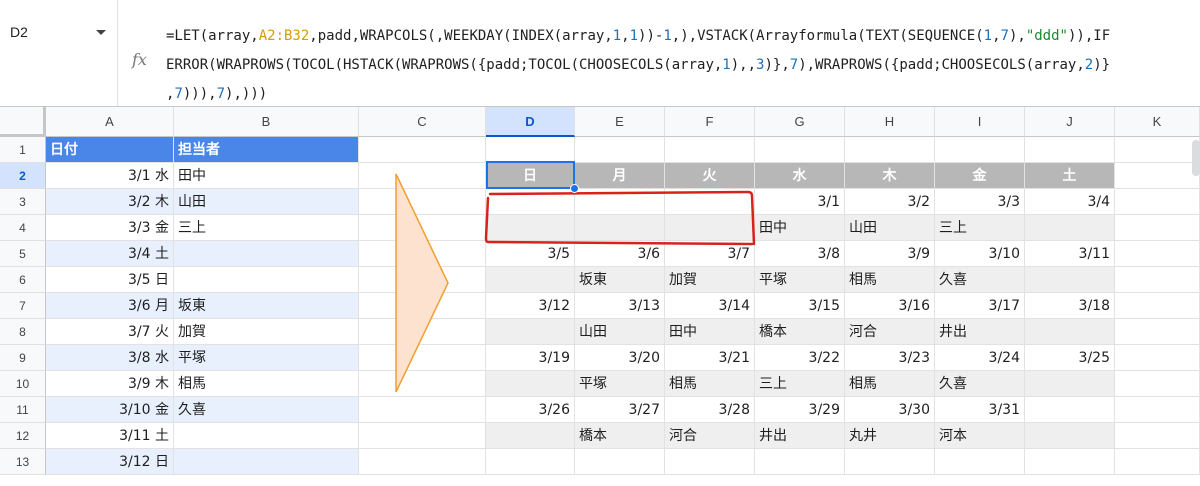 The height and width of the screenshot is (486, 1200). Describe the element at coordinates (266, 122) in the screenshot. I see `column-header-b: B` at that location.